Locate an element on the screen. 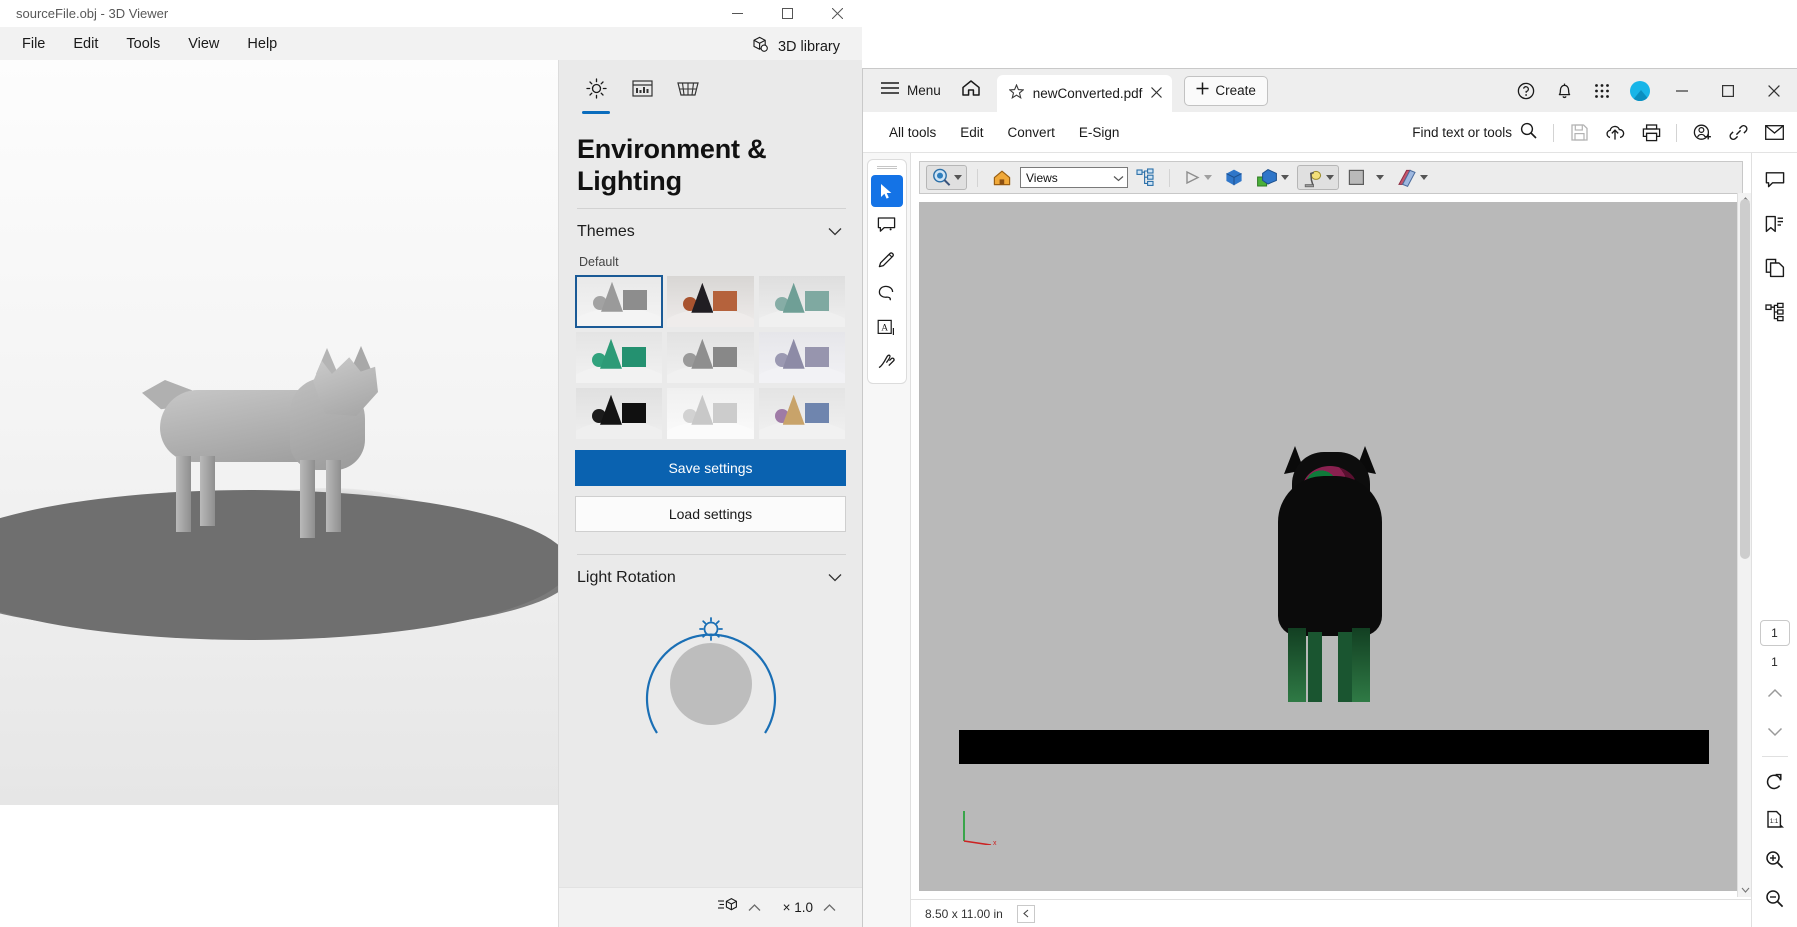 This screenshot has width=1797, height=927. tab-statistics is located at coordinates (642, 91).